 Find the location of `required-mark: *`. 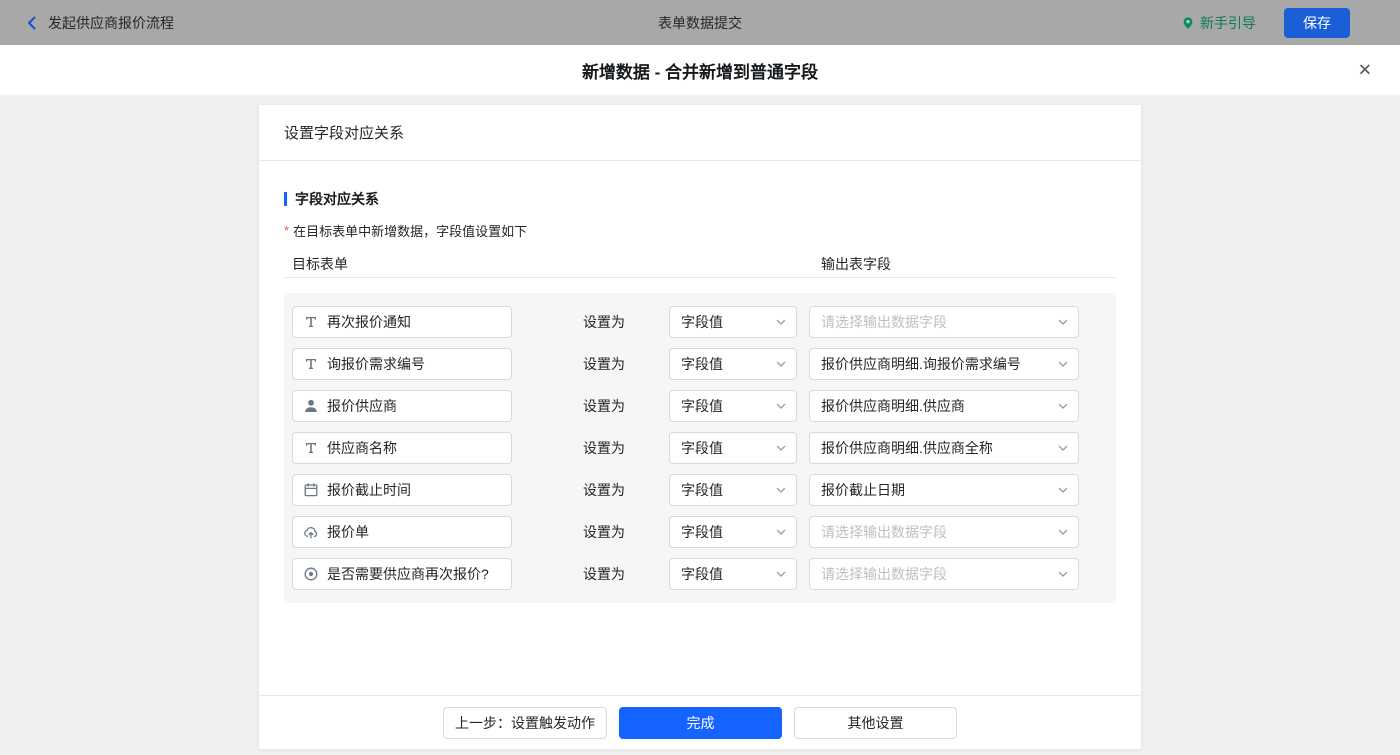

required-mark: * is located at coordinates (287, 230).